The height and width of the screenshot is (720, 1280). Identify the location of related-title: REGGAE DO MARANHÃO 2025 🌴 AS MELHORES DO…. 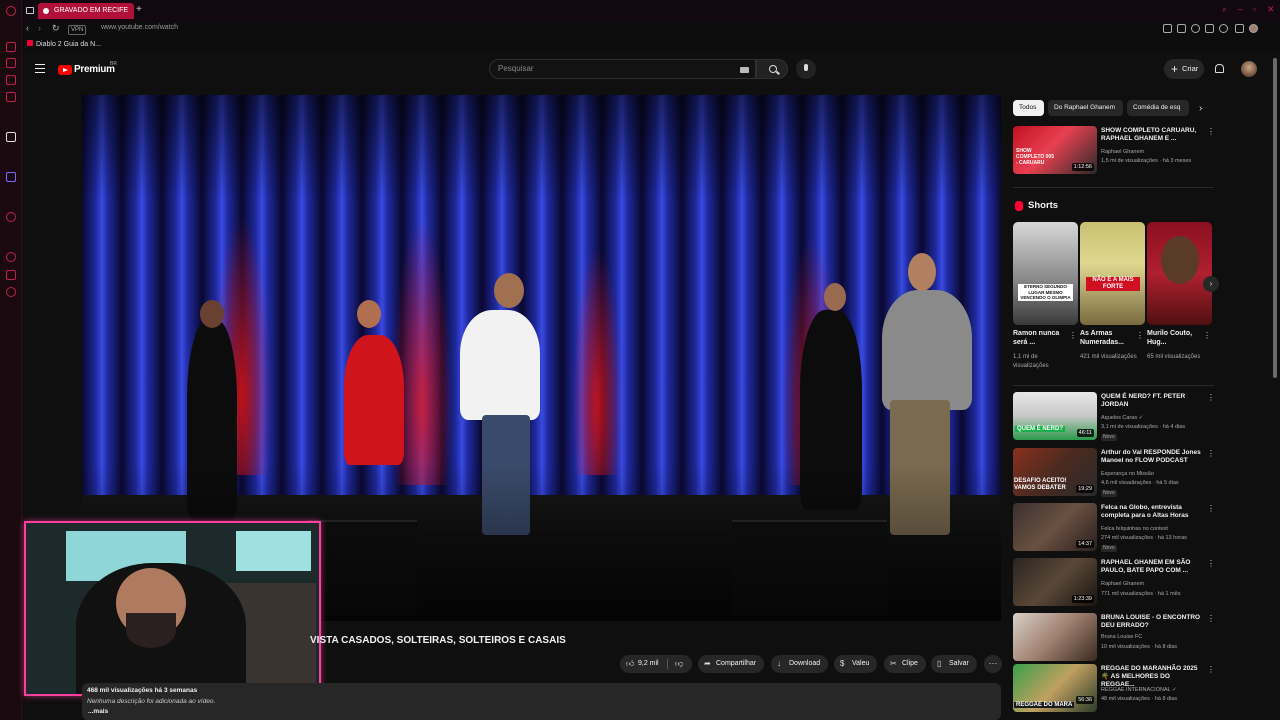
(1151, 677).